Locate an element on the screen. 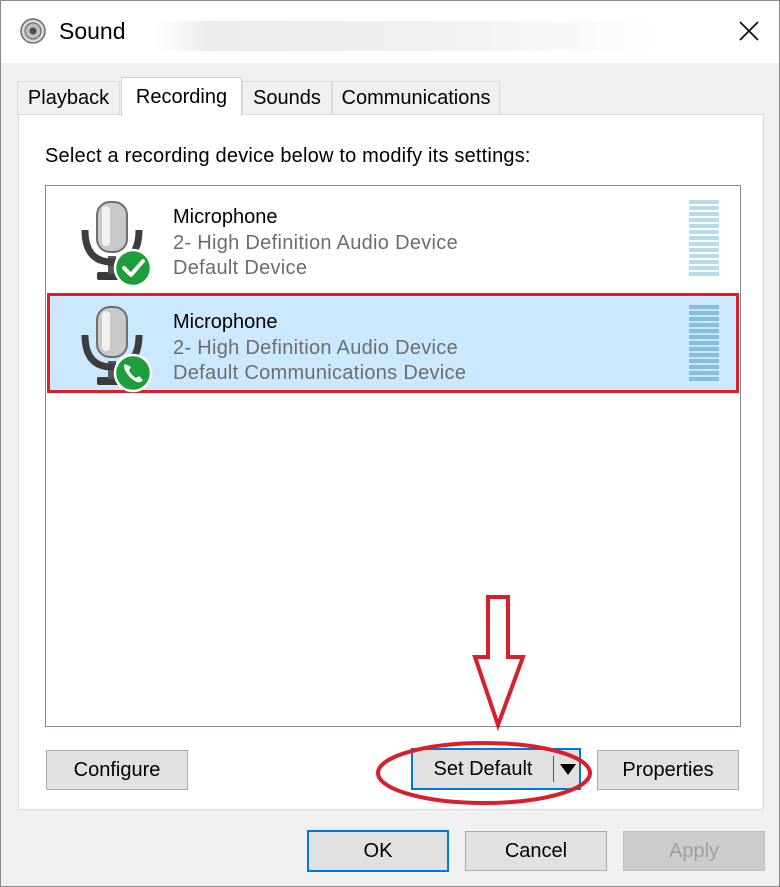 This screenshot has width=780, height=887. cancel-label: Cancel is located at coordinates (536, 850).